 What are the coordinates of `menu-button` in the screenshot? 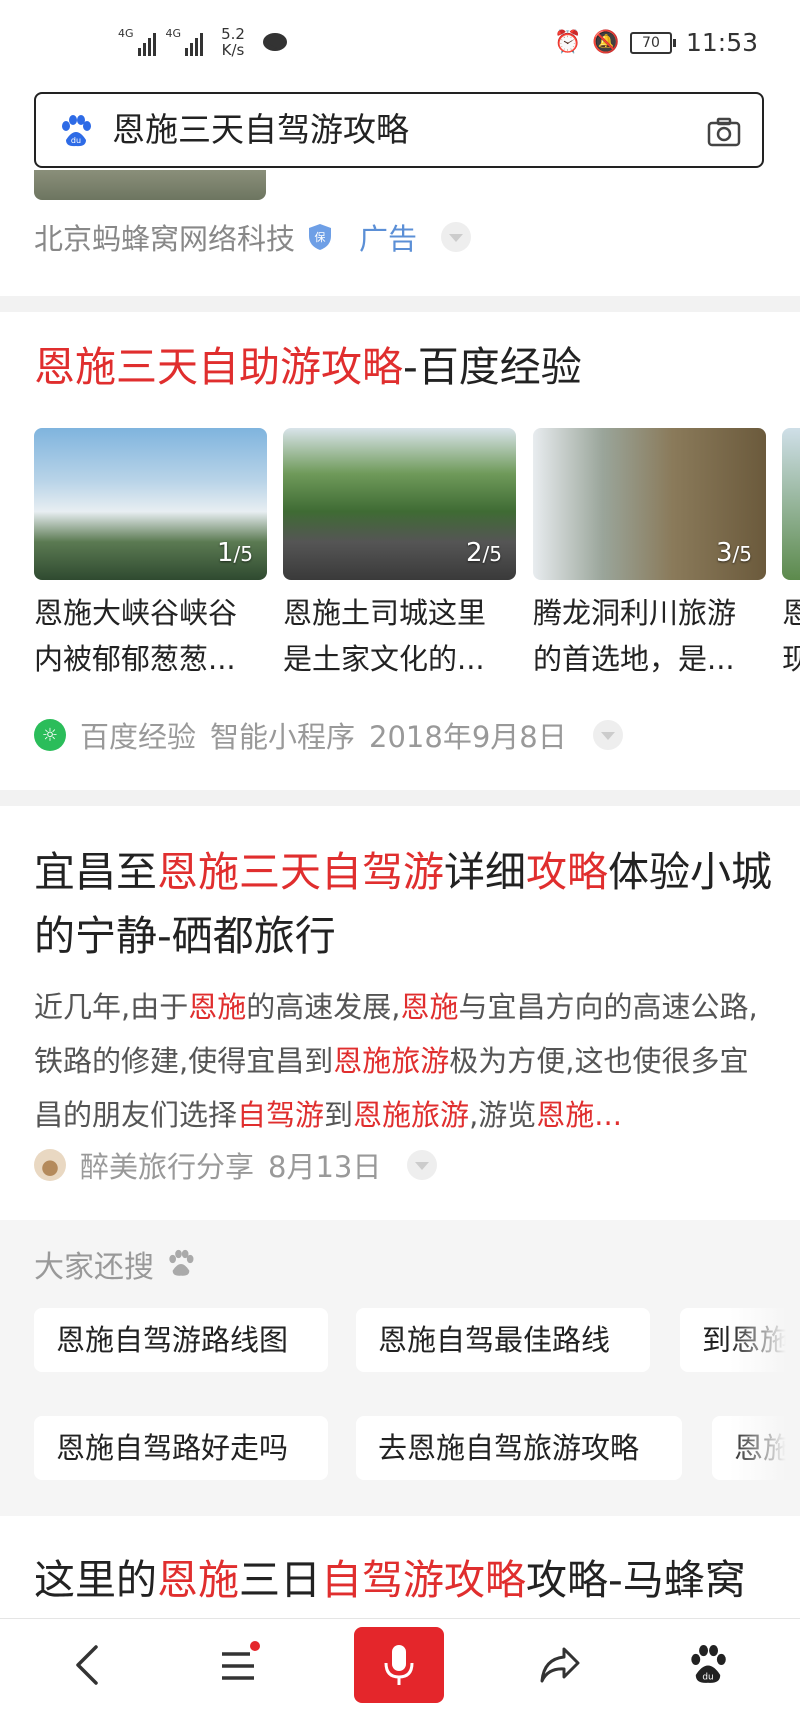 It's located at (238, 1665).